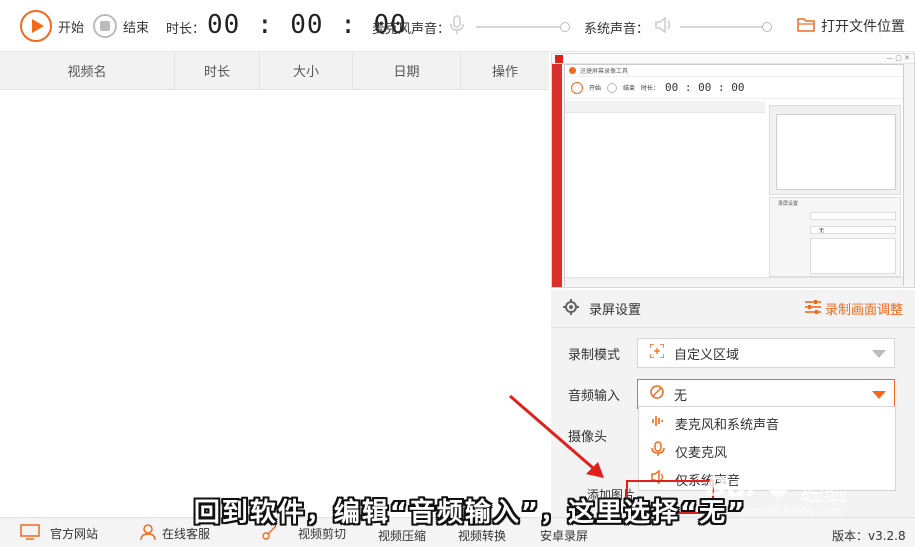  I want to click on audio-input-select: 无, so click(766, 394).